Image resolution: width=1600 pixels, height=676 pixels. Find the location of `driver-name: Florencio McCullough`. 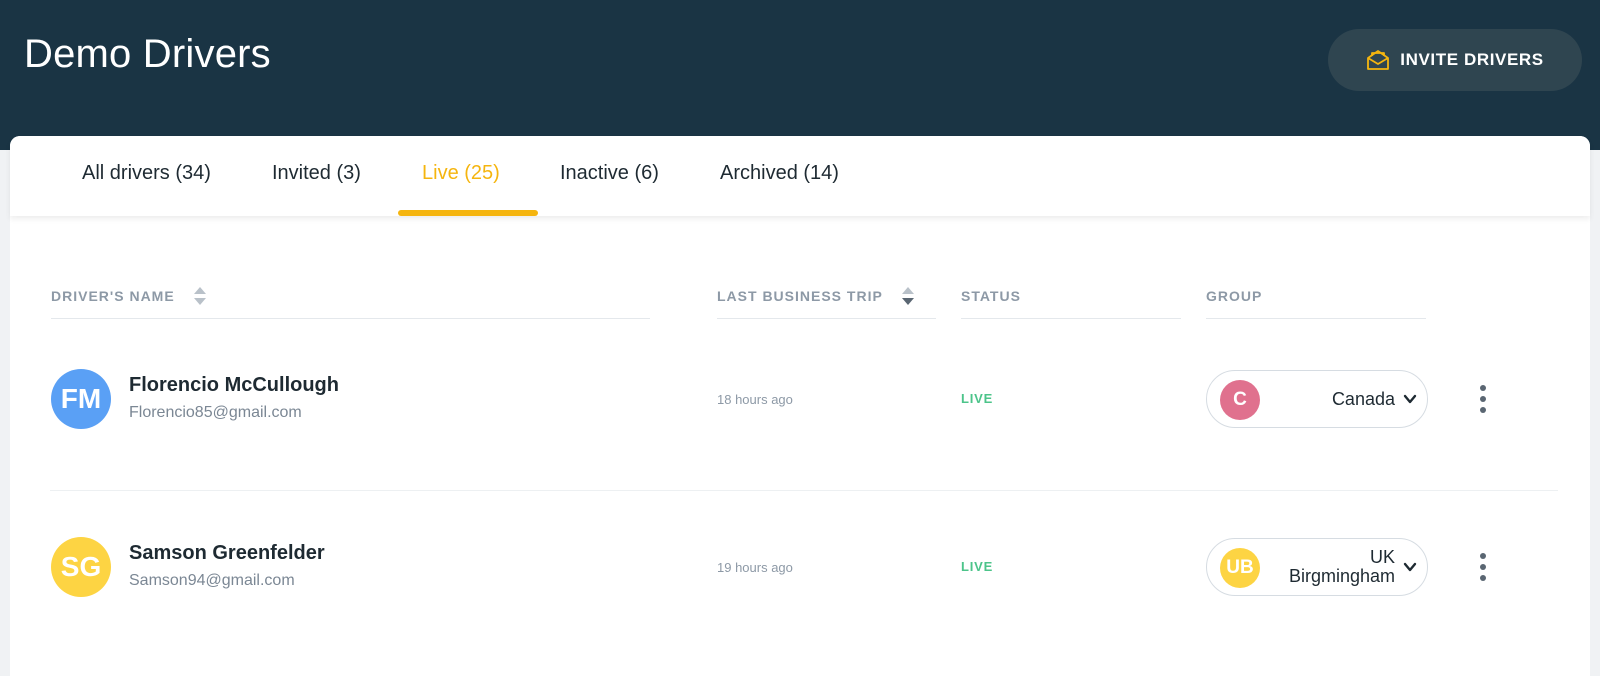

driver-name: Florencio McCullough is located at coordinates (234, 385).